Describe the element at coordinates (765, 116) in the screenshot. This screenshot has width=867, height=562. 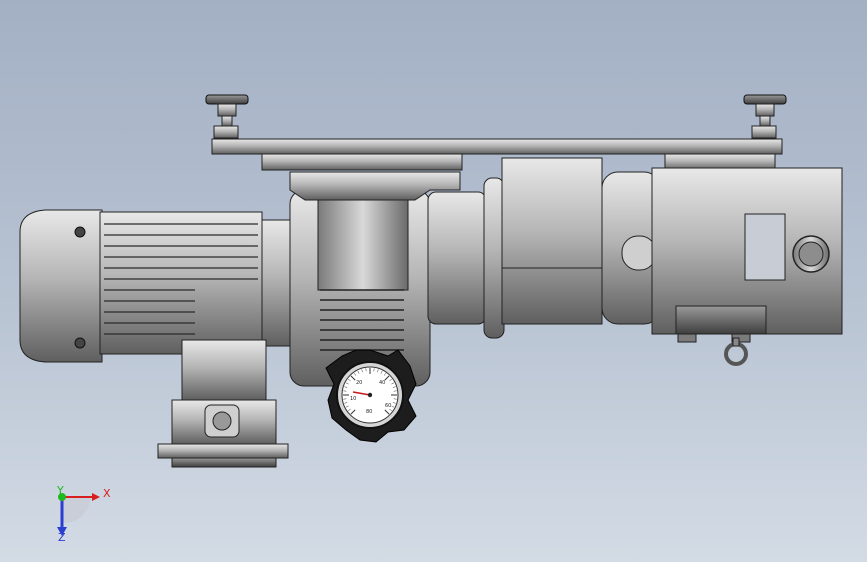
I see `leveling-foot-right` at that location.